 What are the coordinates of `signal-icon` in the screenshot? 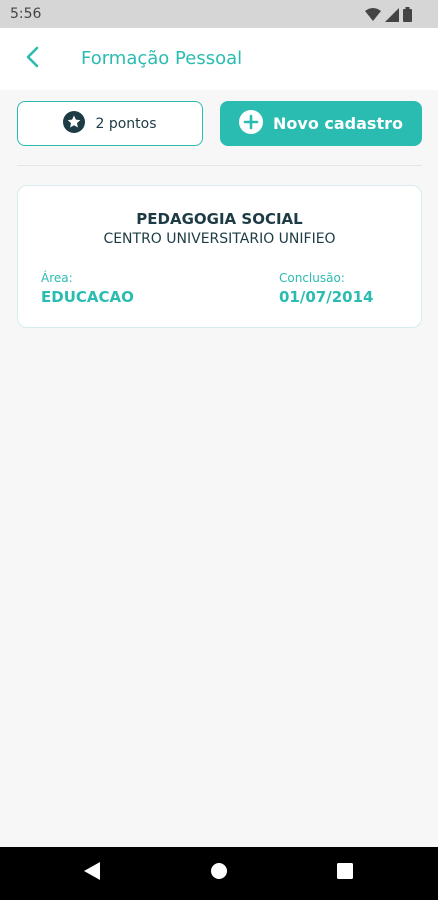 It's located at (392, 16).